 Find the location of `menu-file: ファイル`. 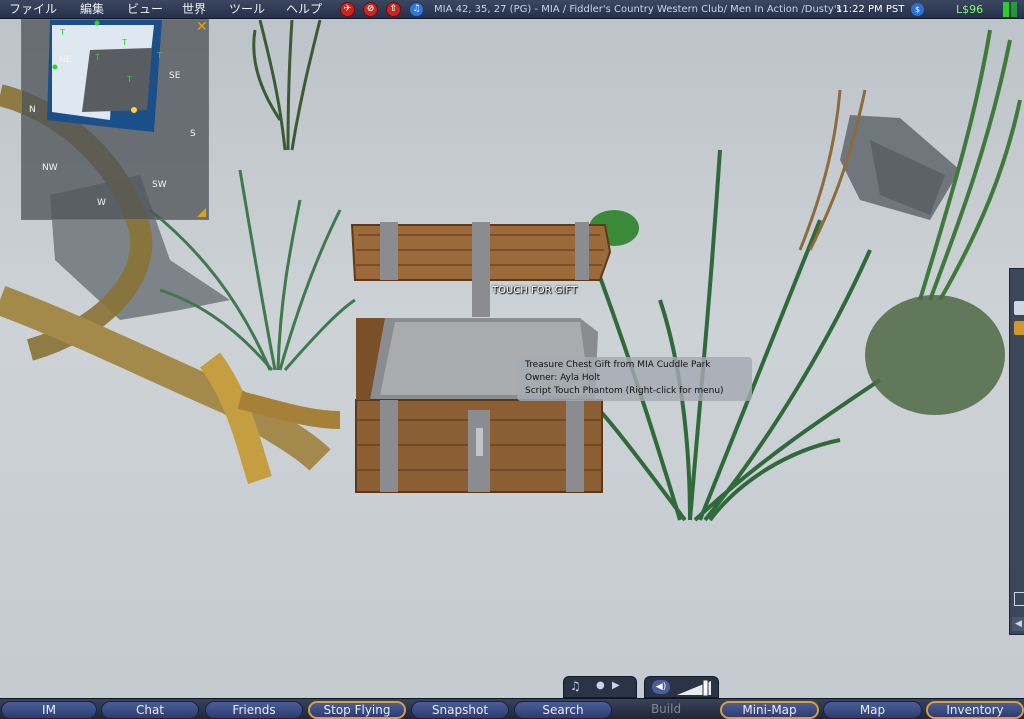

menu-file: ファイル is located at coordinates (33, 9).